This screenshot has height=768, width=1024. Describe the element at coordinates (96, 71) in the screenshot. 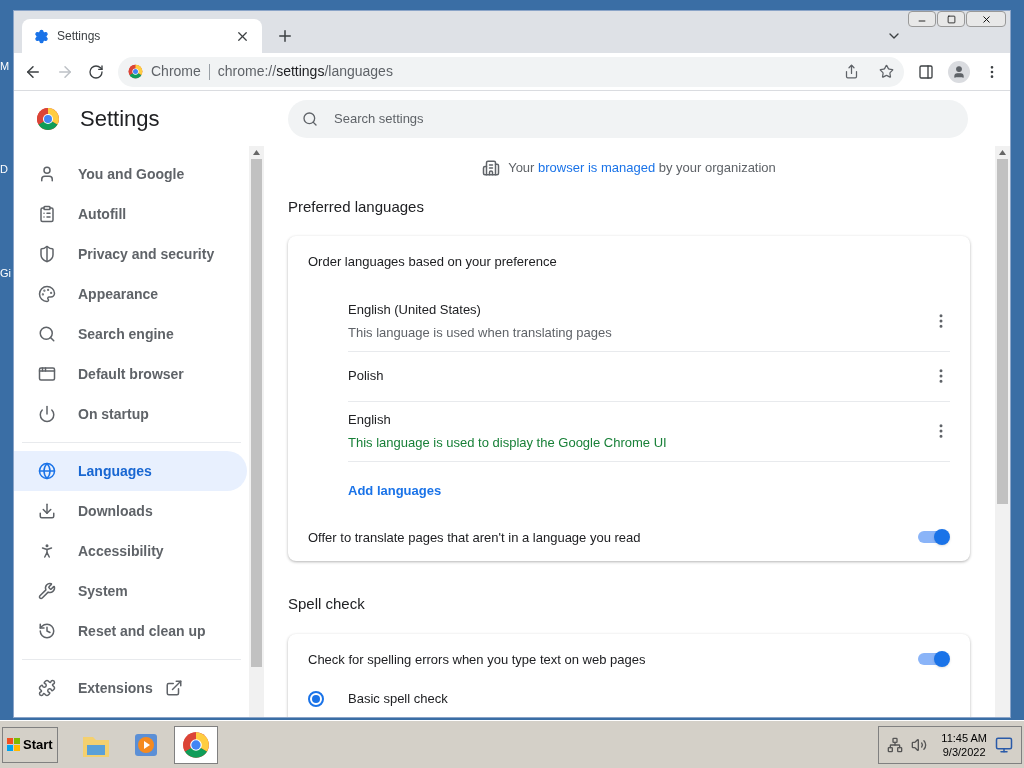

I see `reload-icon` at that location.